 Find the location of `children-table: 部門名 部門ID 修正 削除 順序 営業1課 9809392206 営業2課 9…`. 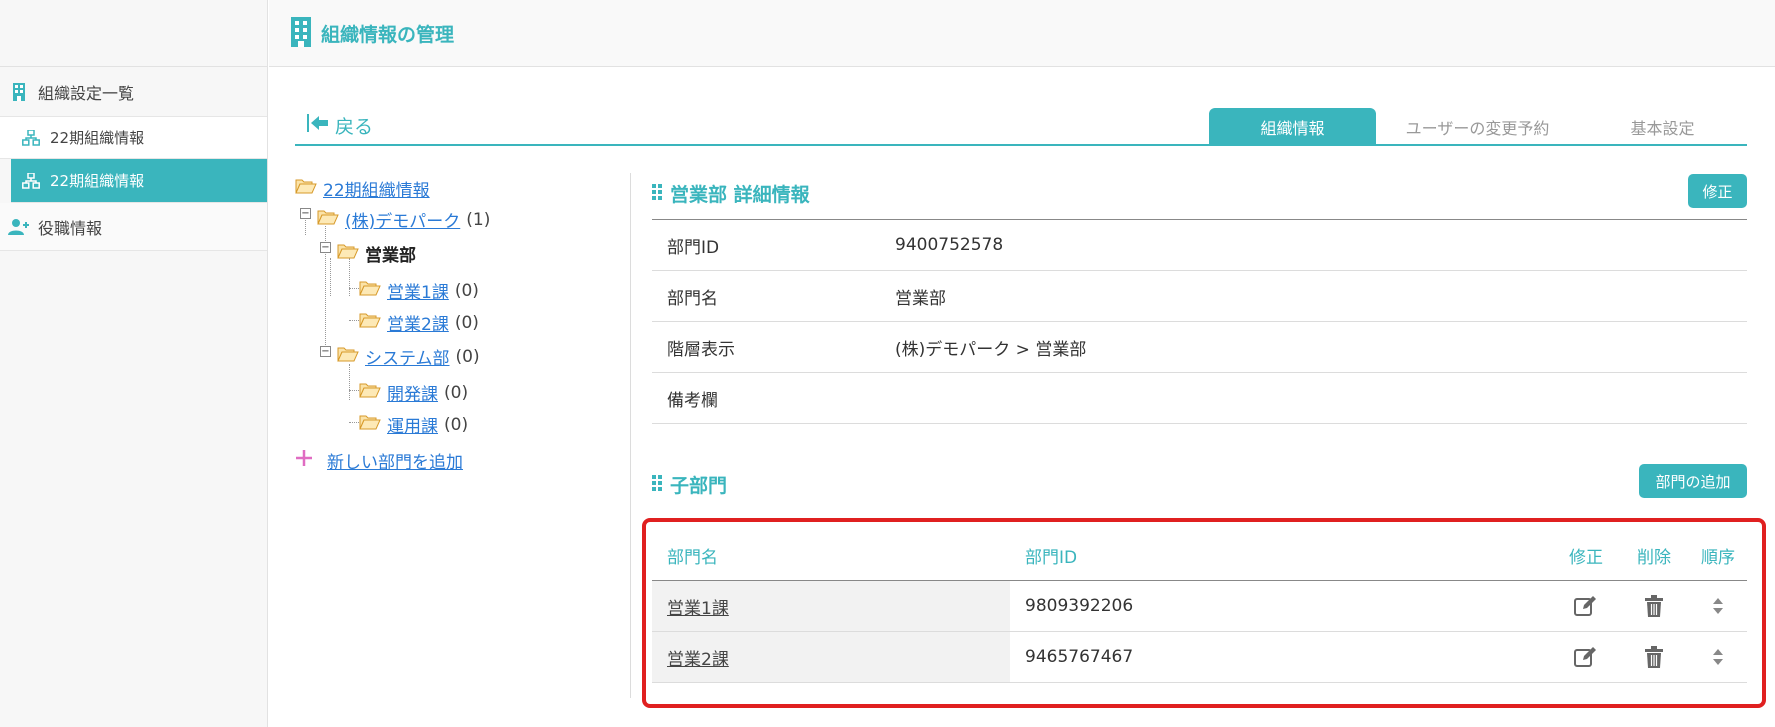

children-table: 部門名 部門ID 修正 削除 順序 営業1課 9809392206 営業2課 9… is located at coordinates (1199, 606).